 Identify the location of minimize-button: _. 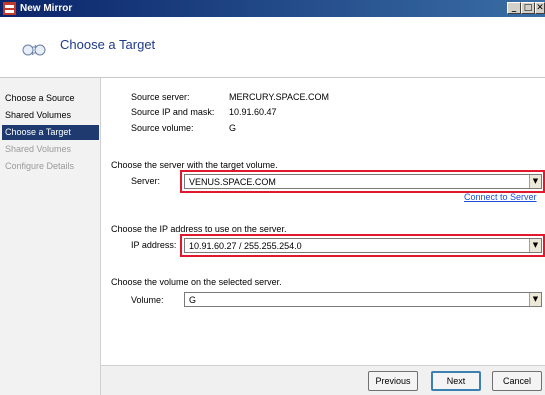
(514, 8).